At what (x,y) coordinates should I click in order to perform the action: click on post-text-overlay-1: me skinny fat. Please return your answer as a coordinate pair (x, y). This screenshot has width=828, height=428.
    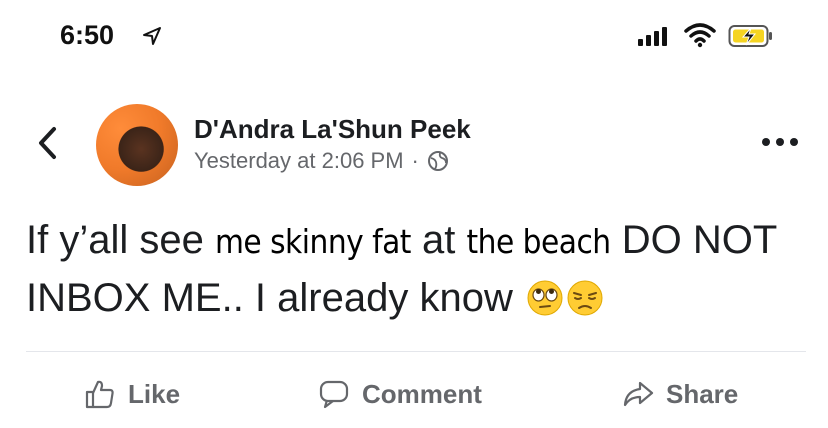
    Looking at the image, I should click on (312, 241).